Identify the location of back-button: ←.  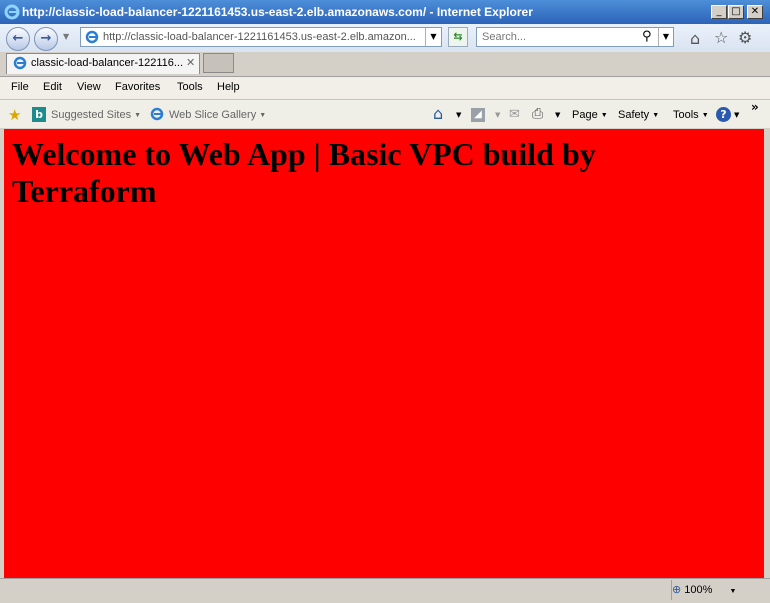
(18, 39).